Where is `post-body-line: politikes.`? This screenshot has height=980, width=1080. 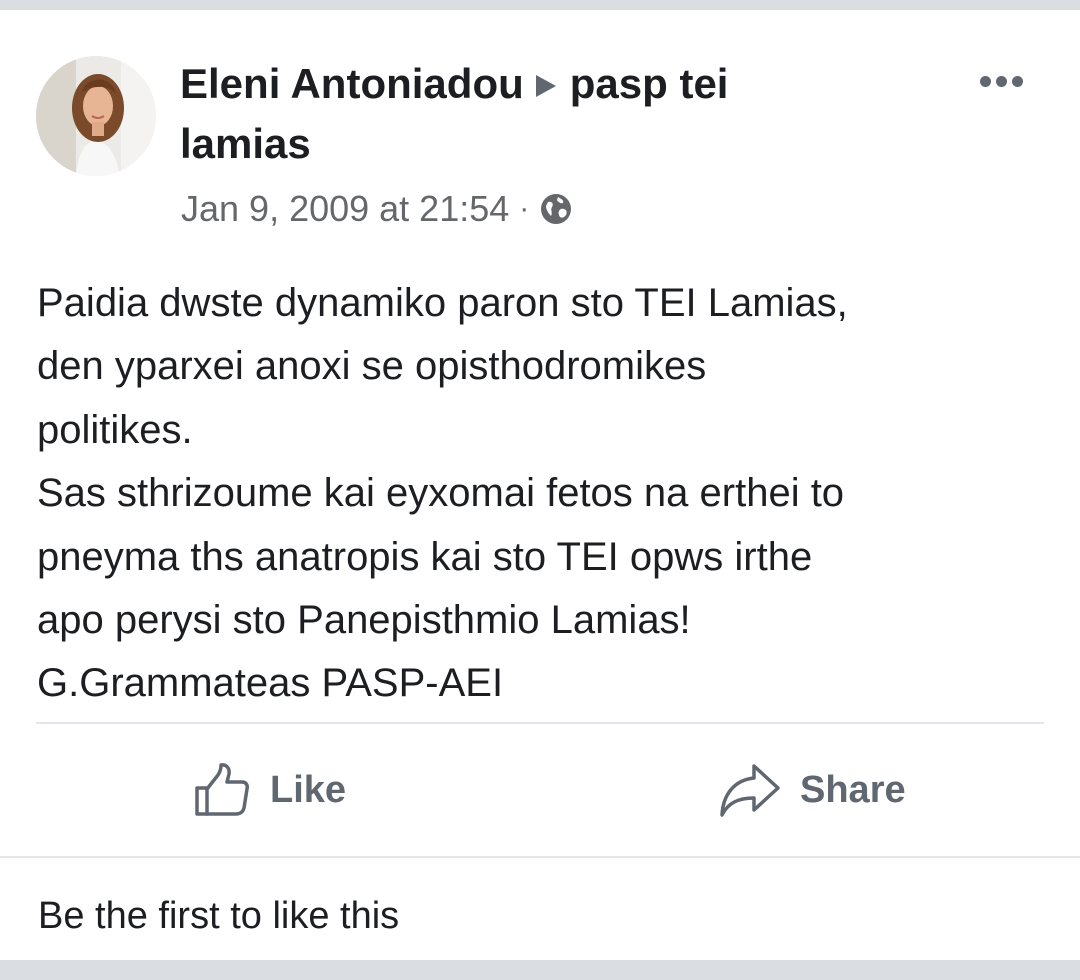
post-body-line: politikes. is located at coordinates (115, 429).